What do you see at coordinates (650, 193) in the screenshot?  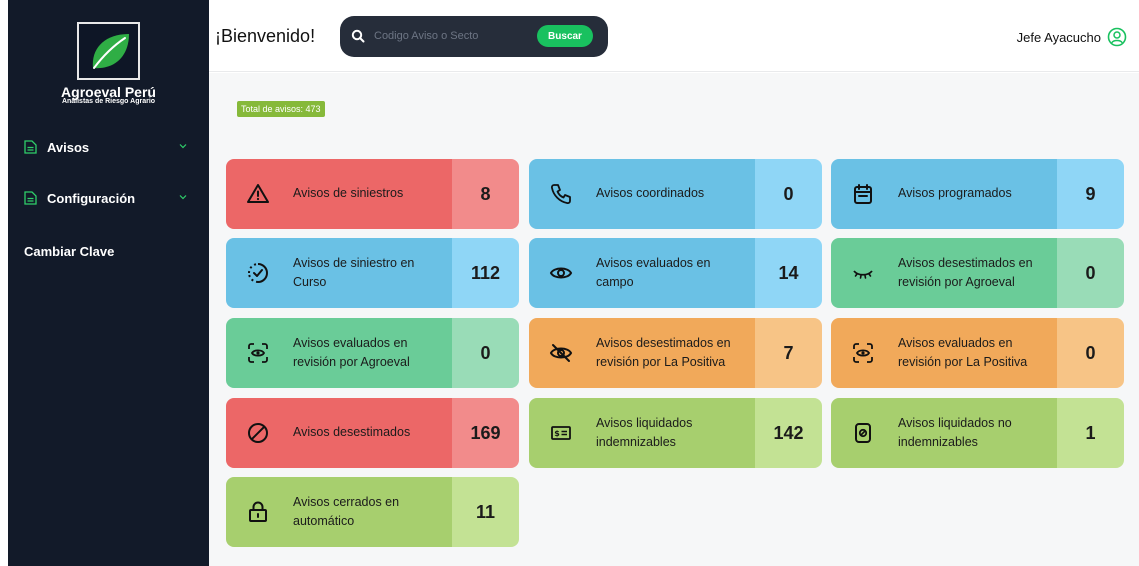 I see `card-label: Avisos coordinados` at bounding box center [650, 193].